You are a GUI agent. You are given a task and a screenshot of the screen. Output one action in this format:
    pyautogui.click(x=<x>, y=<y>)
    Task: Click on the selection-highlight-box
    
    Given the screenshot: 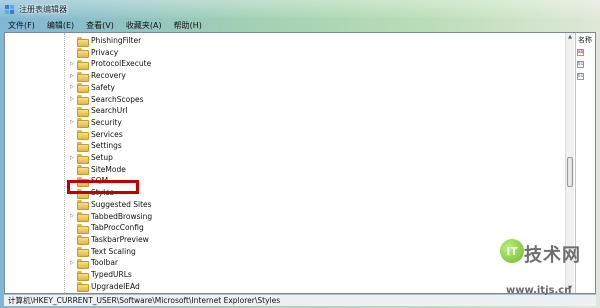 What is the action you would take?
    pyautogui.click(x=103, y=187)
    